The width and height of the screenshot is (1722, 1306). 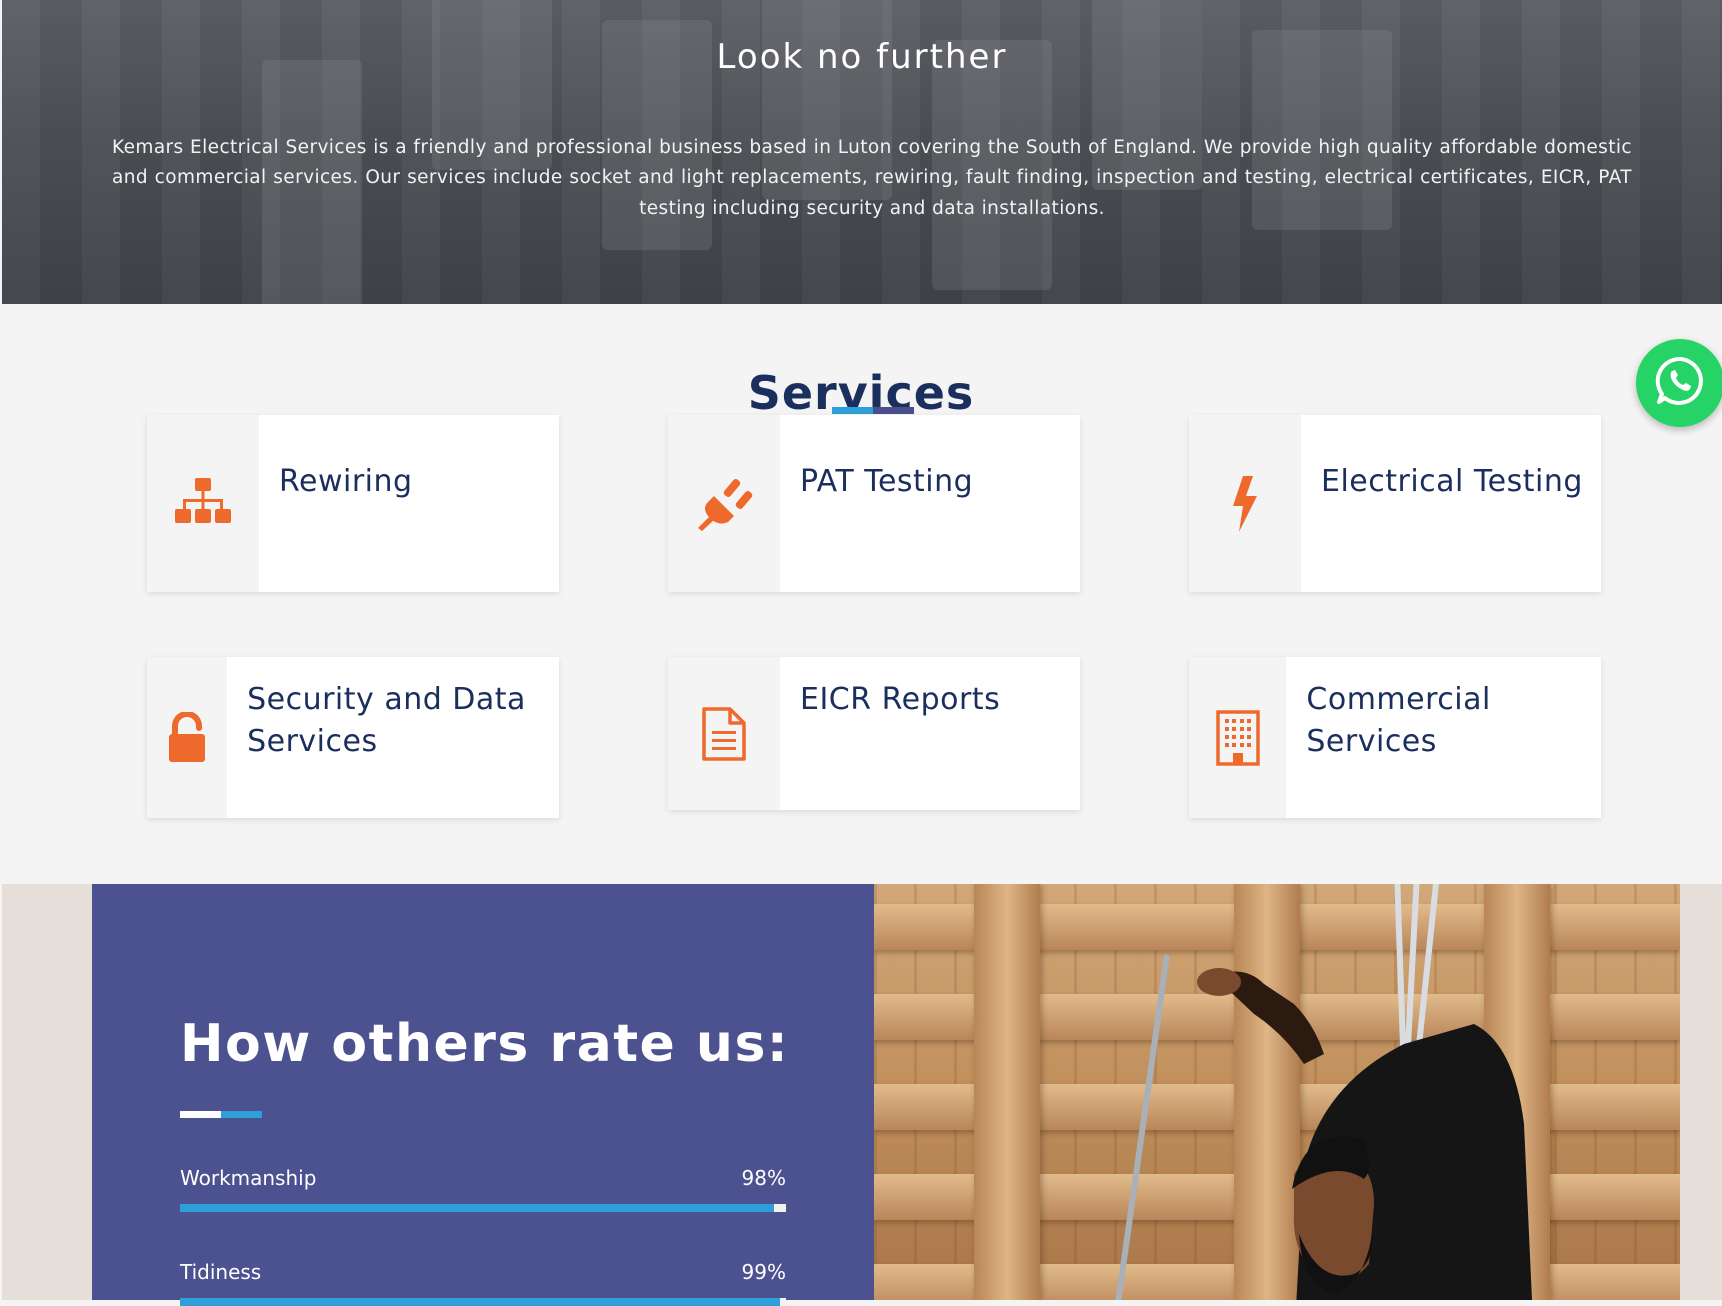 What do you see at coordinates (221, 1114) in the screenshot?
I see `ratings-title-underline` at bounding box center [221, 1114].